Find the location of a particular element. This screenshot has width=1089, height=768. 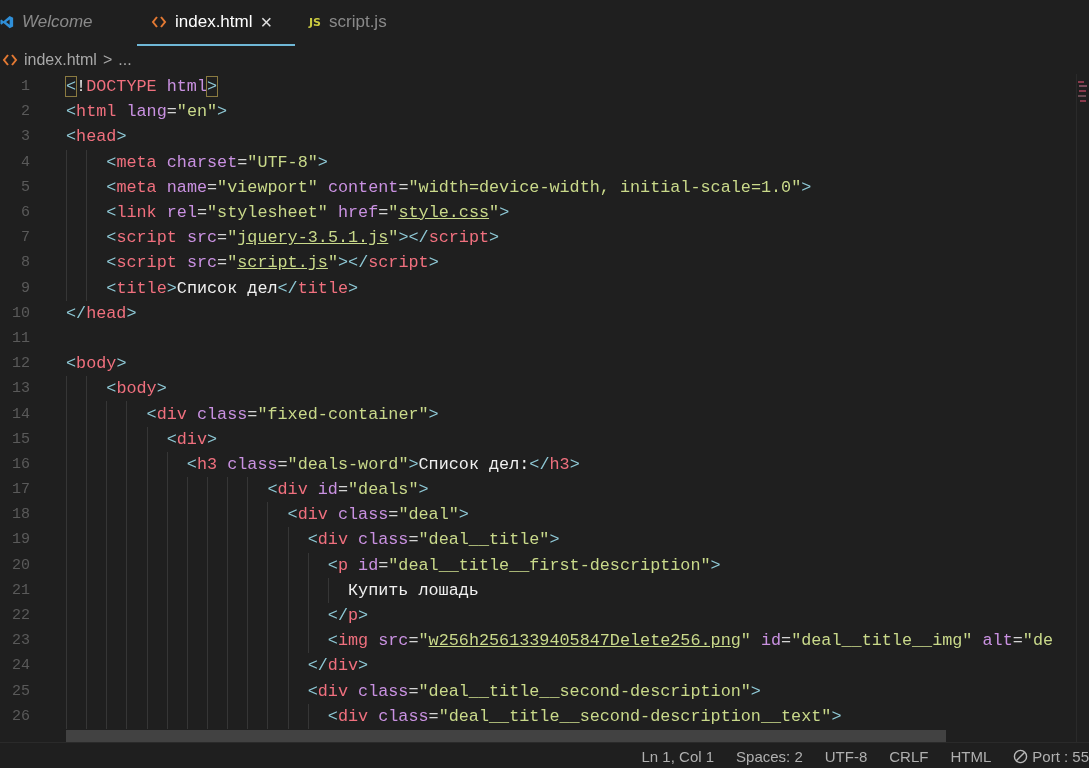

code-line: <meta charset="UTF-8"> is located at coordinates (217, 162).